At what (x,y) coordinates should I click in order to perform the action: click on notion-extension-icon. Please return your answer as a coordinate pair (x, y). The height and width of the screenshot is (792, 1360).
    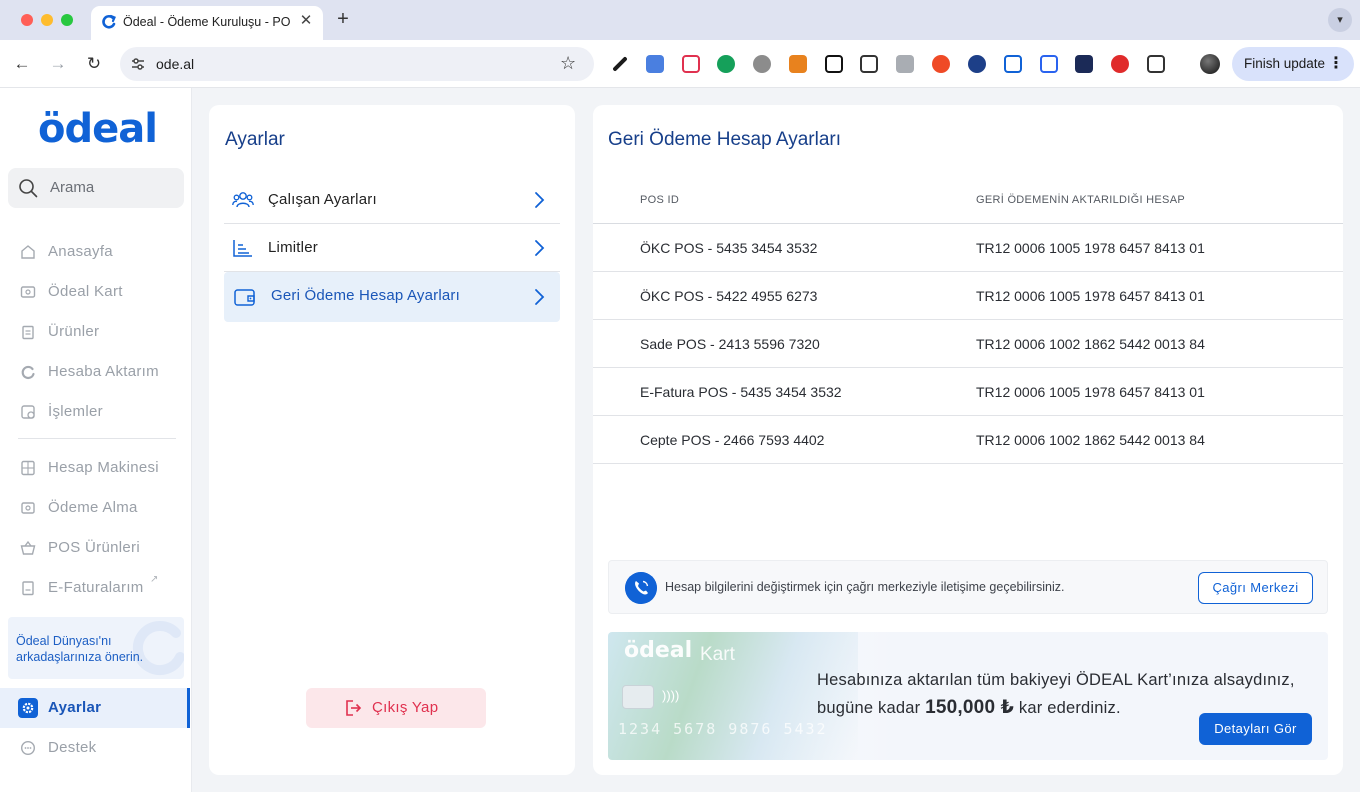
    Looking at the image, I should click on (834, 64).